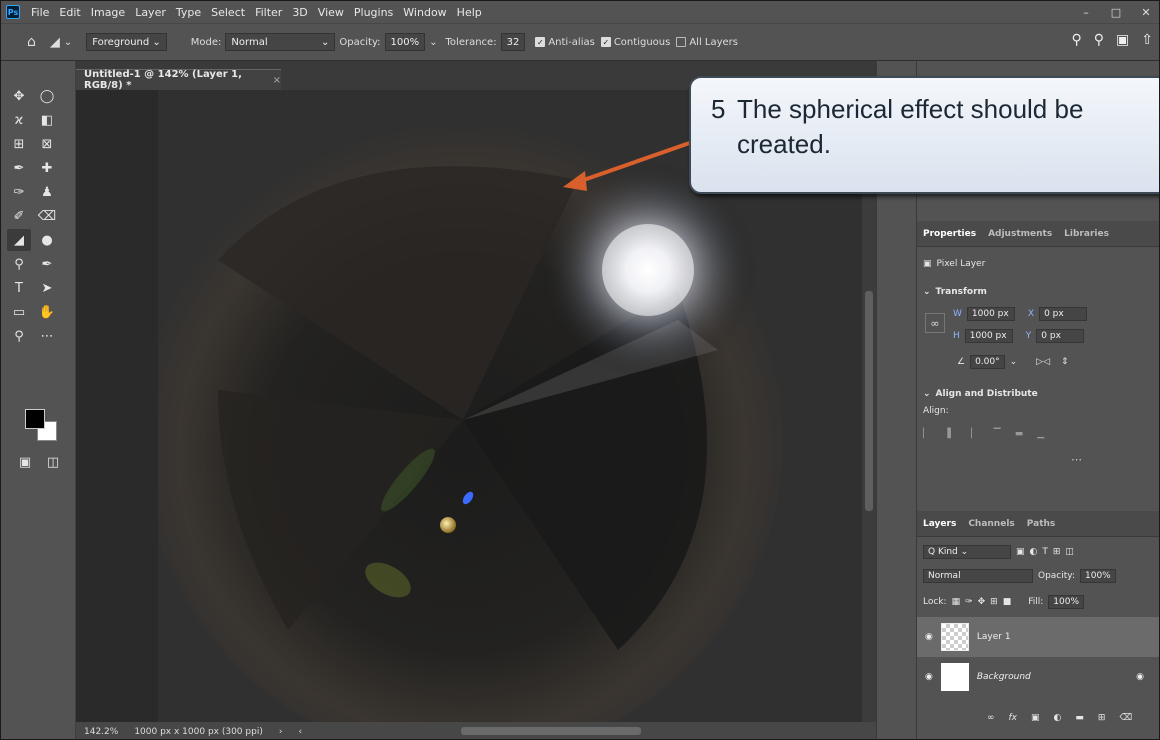  I want to click on instruction-callout: 5 The spherical effect should be created., so click(924, 135).